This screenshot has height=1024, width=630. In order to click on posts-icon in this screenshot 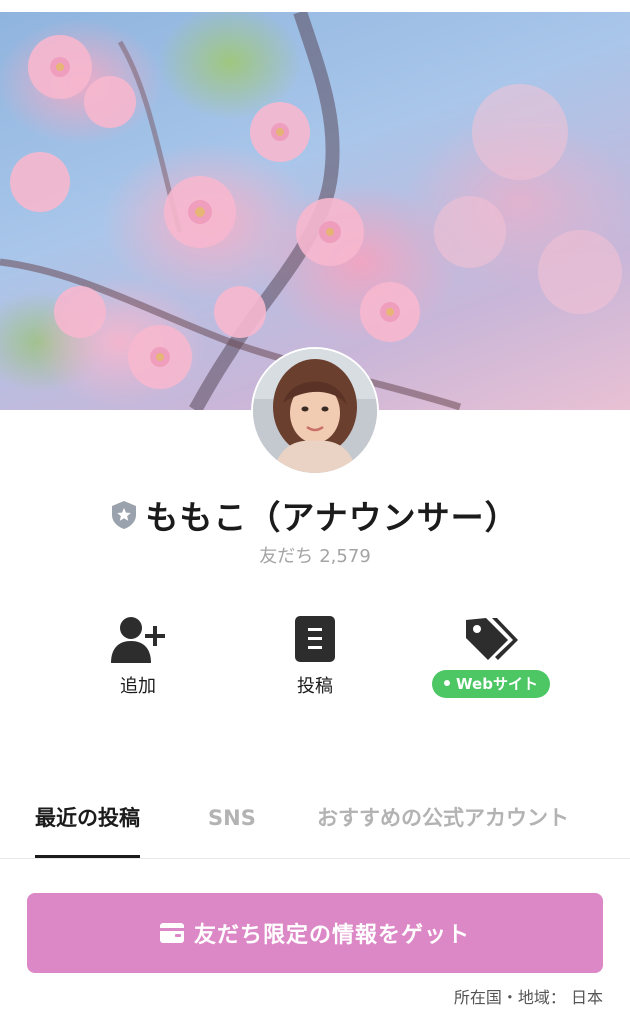, I will do `click(315, 639)`.